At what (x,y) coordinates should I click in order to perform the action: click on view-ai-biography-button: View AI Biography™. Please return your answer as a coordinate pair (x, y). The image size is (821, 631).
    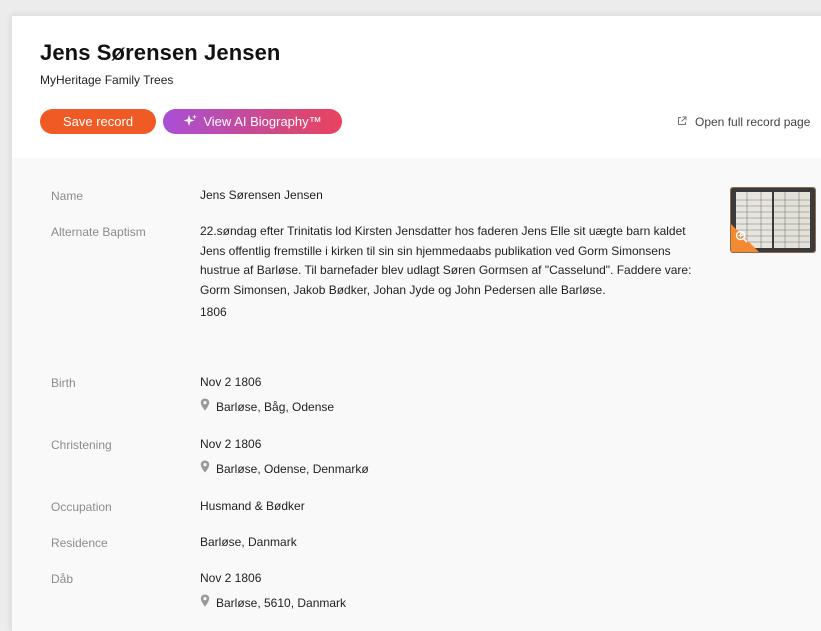
    Looking at the image, I should click on (252, 121).